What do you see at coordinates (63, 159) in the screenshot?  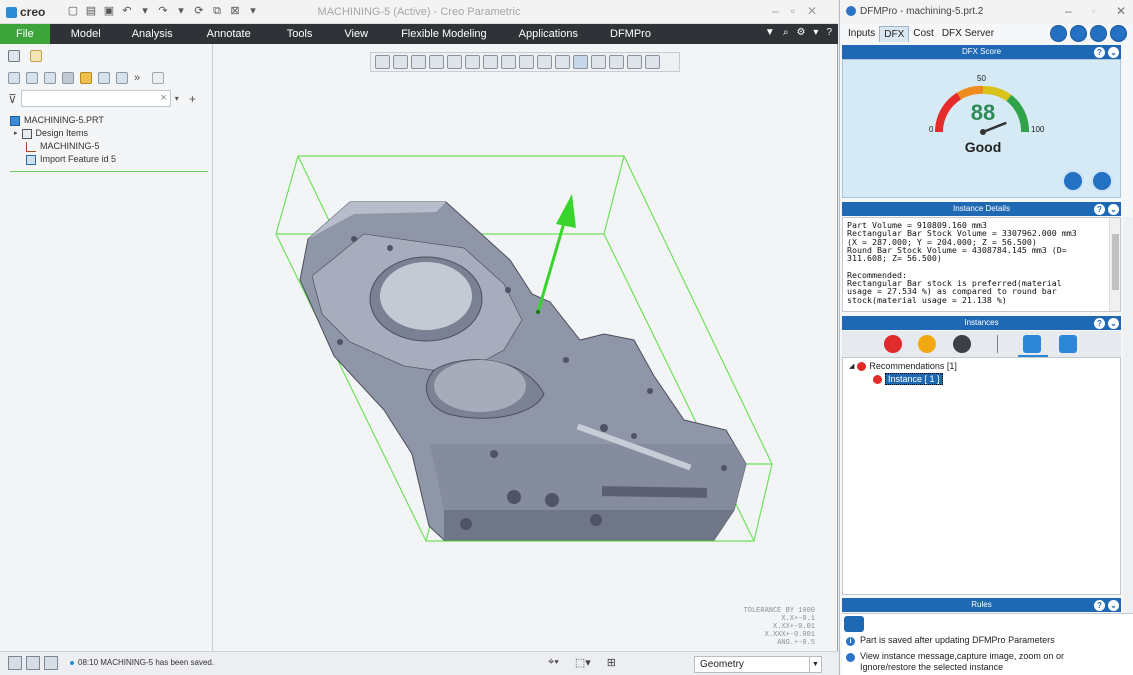 I see `tree-node-import-feature: Import Feature id 5` at bounding box center [63, 159].